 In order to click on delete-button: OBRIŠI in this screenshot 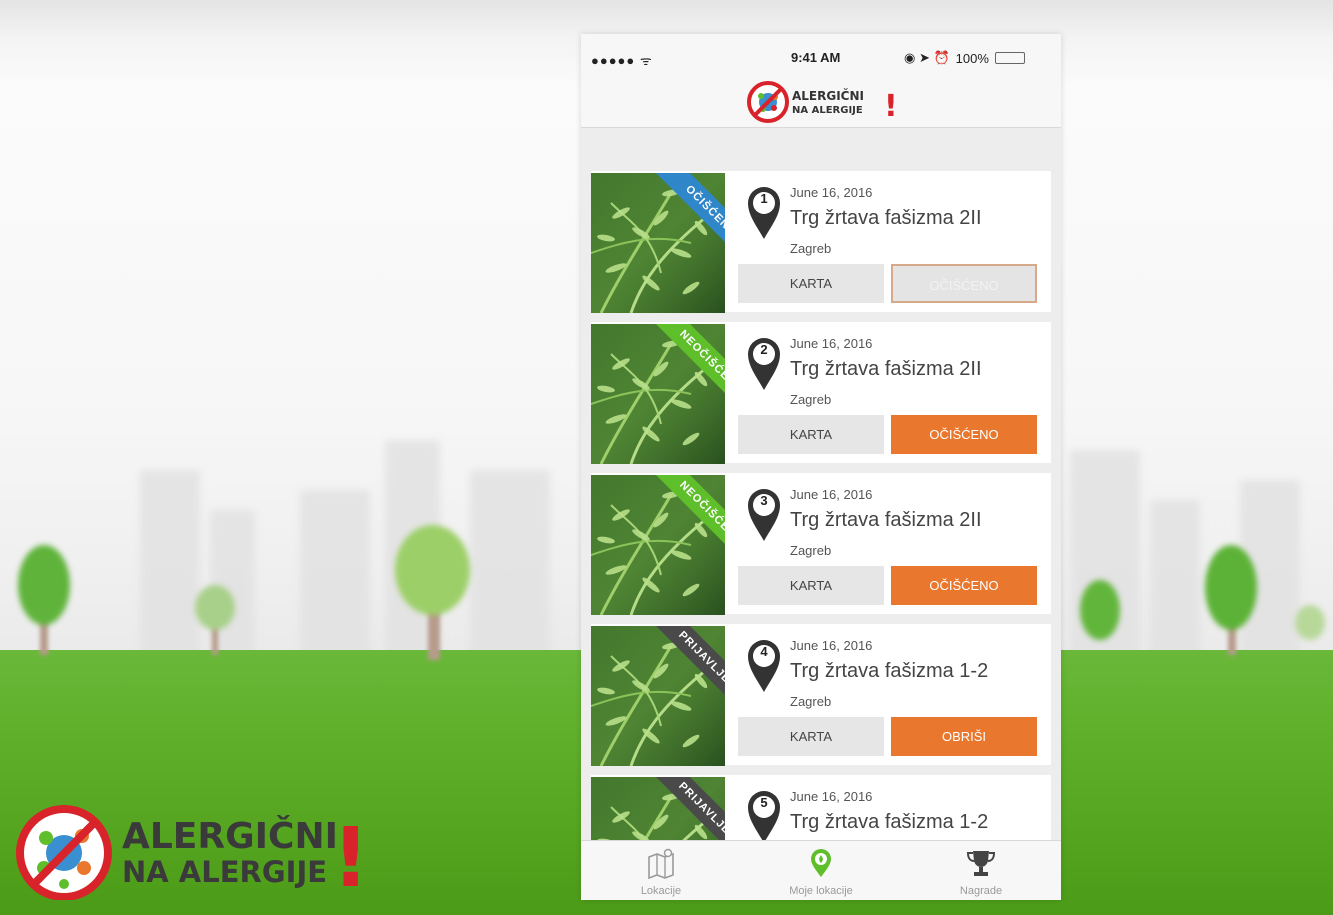, I will do `click(964, 736)`.